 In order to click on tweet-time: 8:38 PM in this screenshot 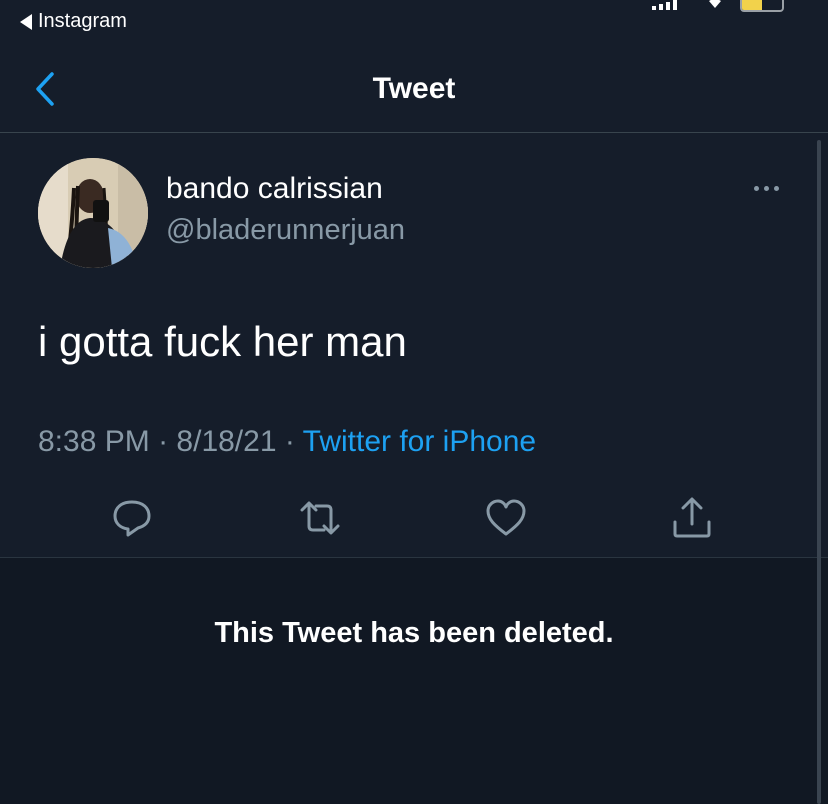, I will do `click(94, 441)`.